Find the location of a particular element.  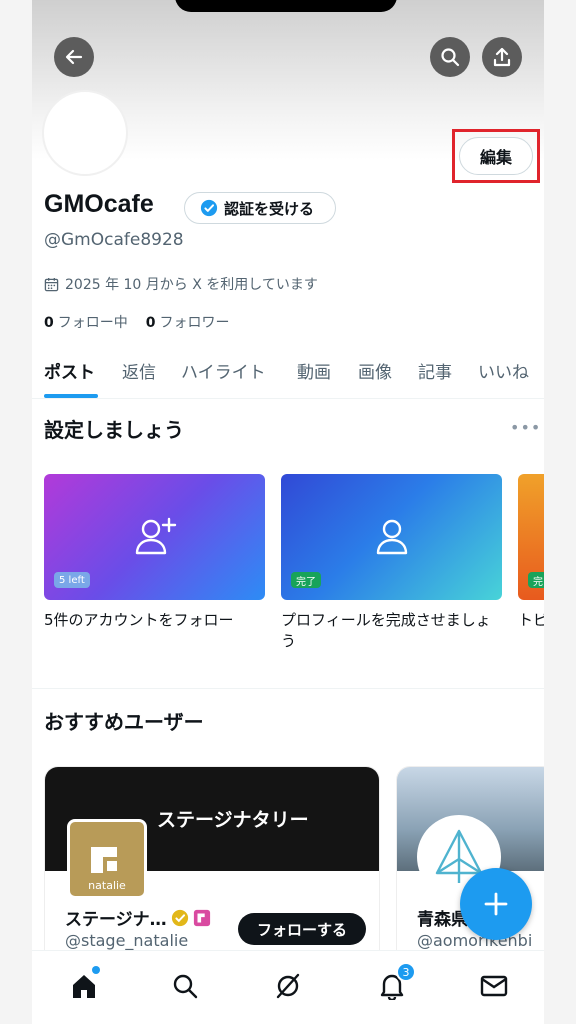

following-link: 0 フォロー中 is located at coordinates (86, 322).